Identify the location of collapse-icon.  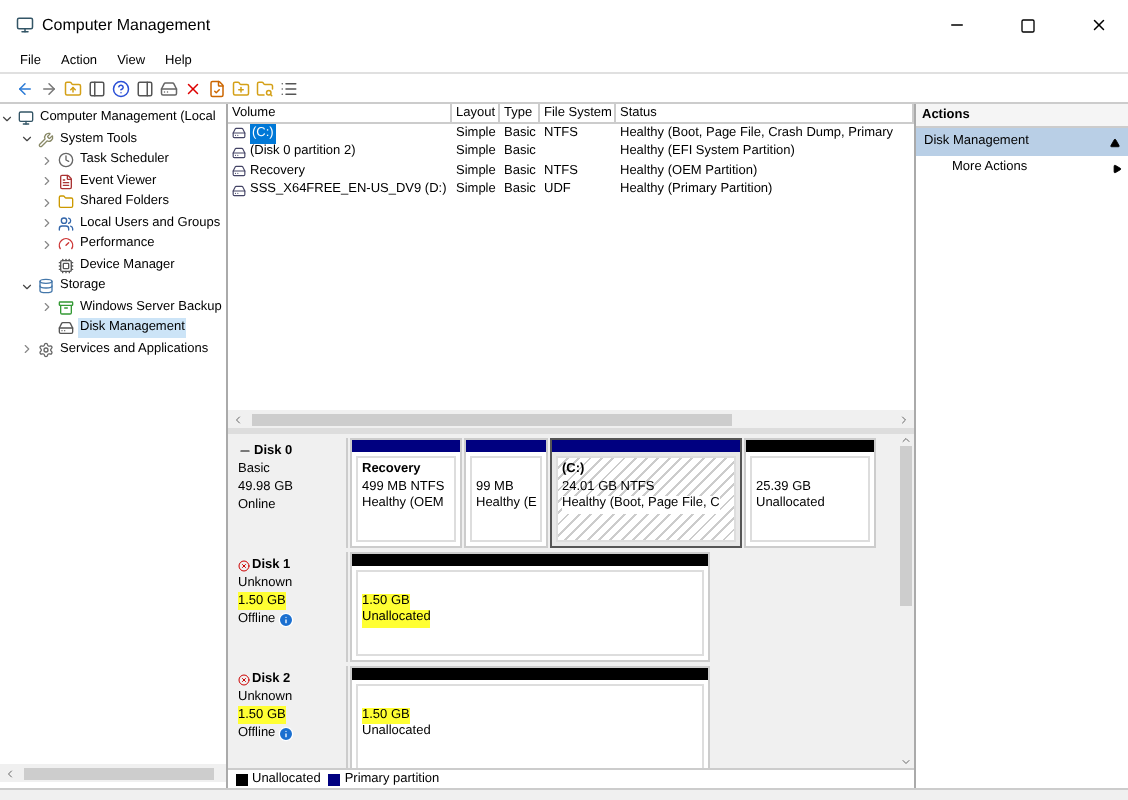
(1115, 142).